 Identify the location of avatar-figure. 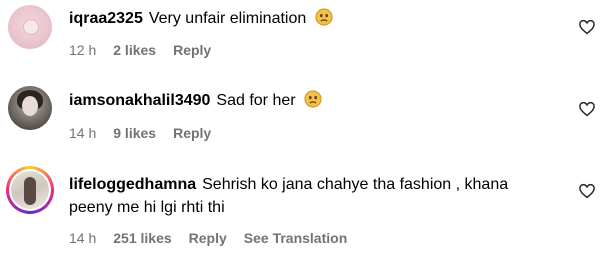
(30, 191).